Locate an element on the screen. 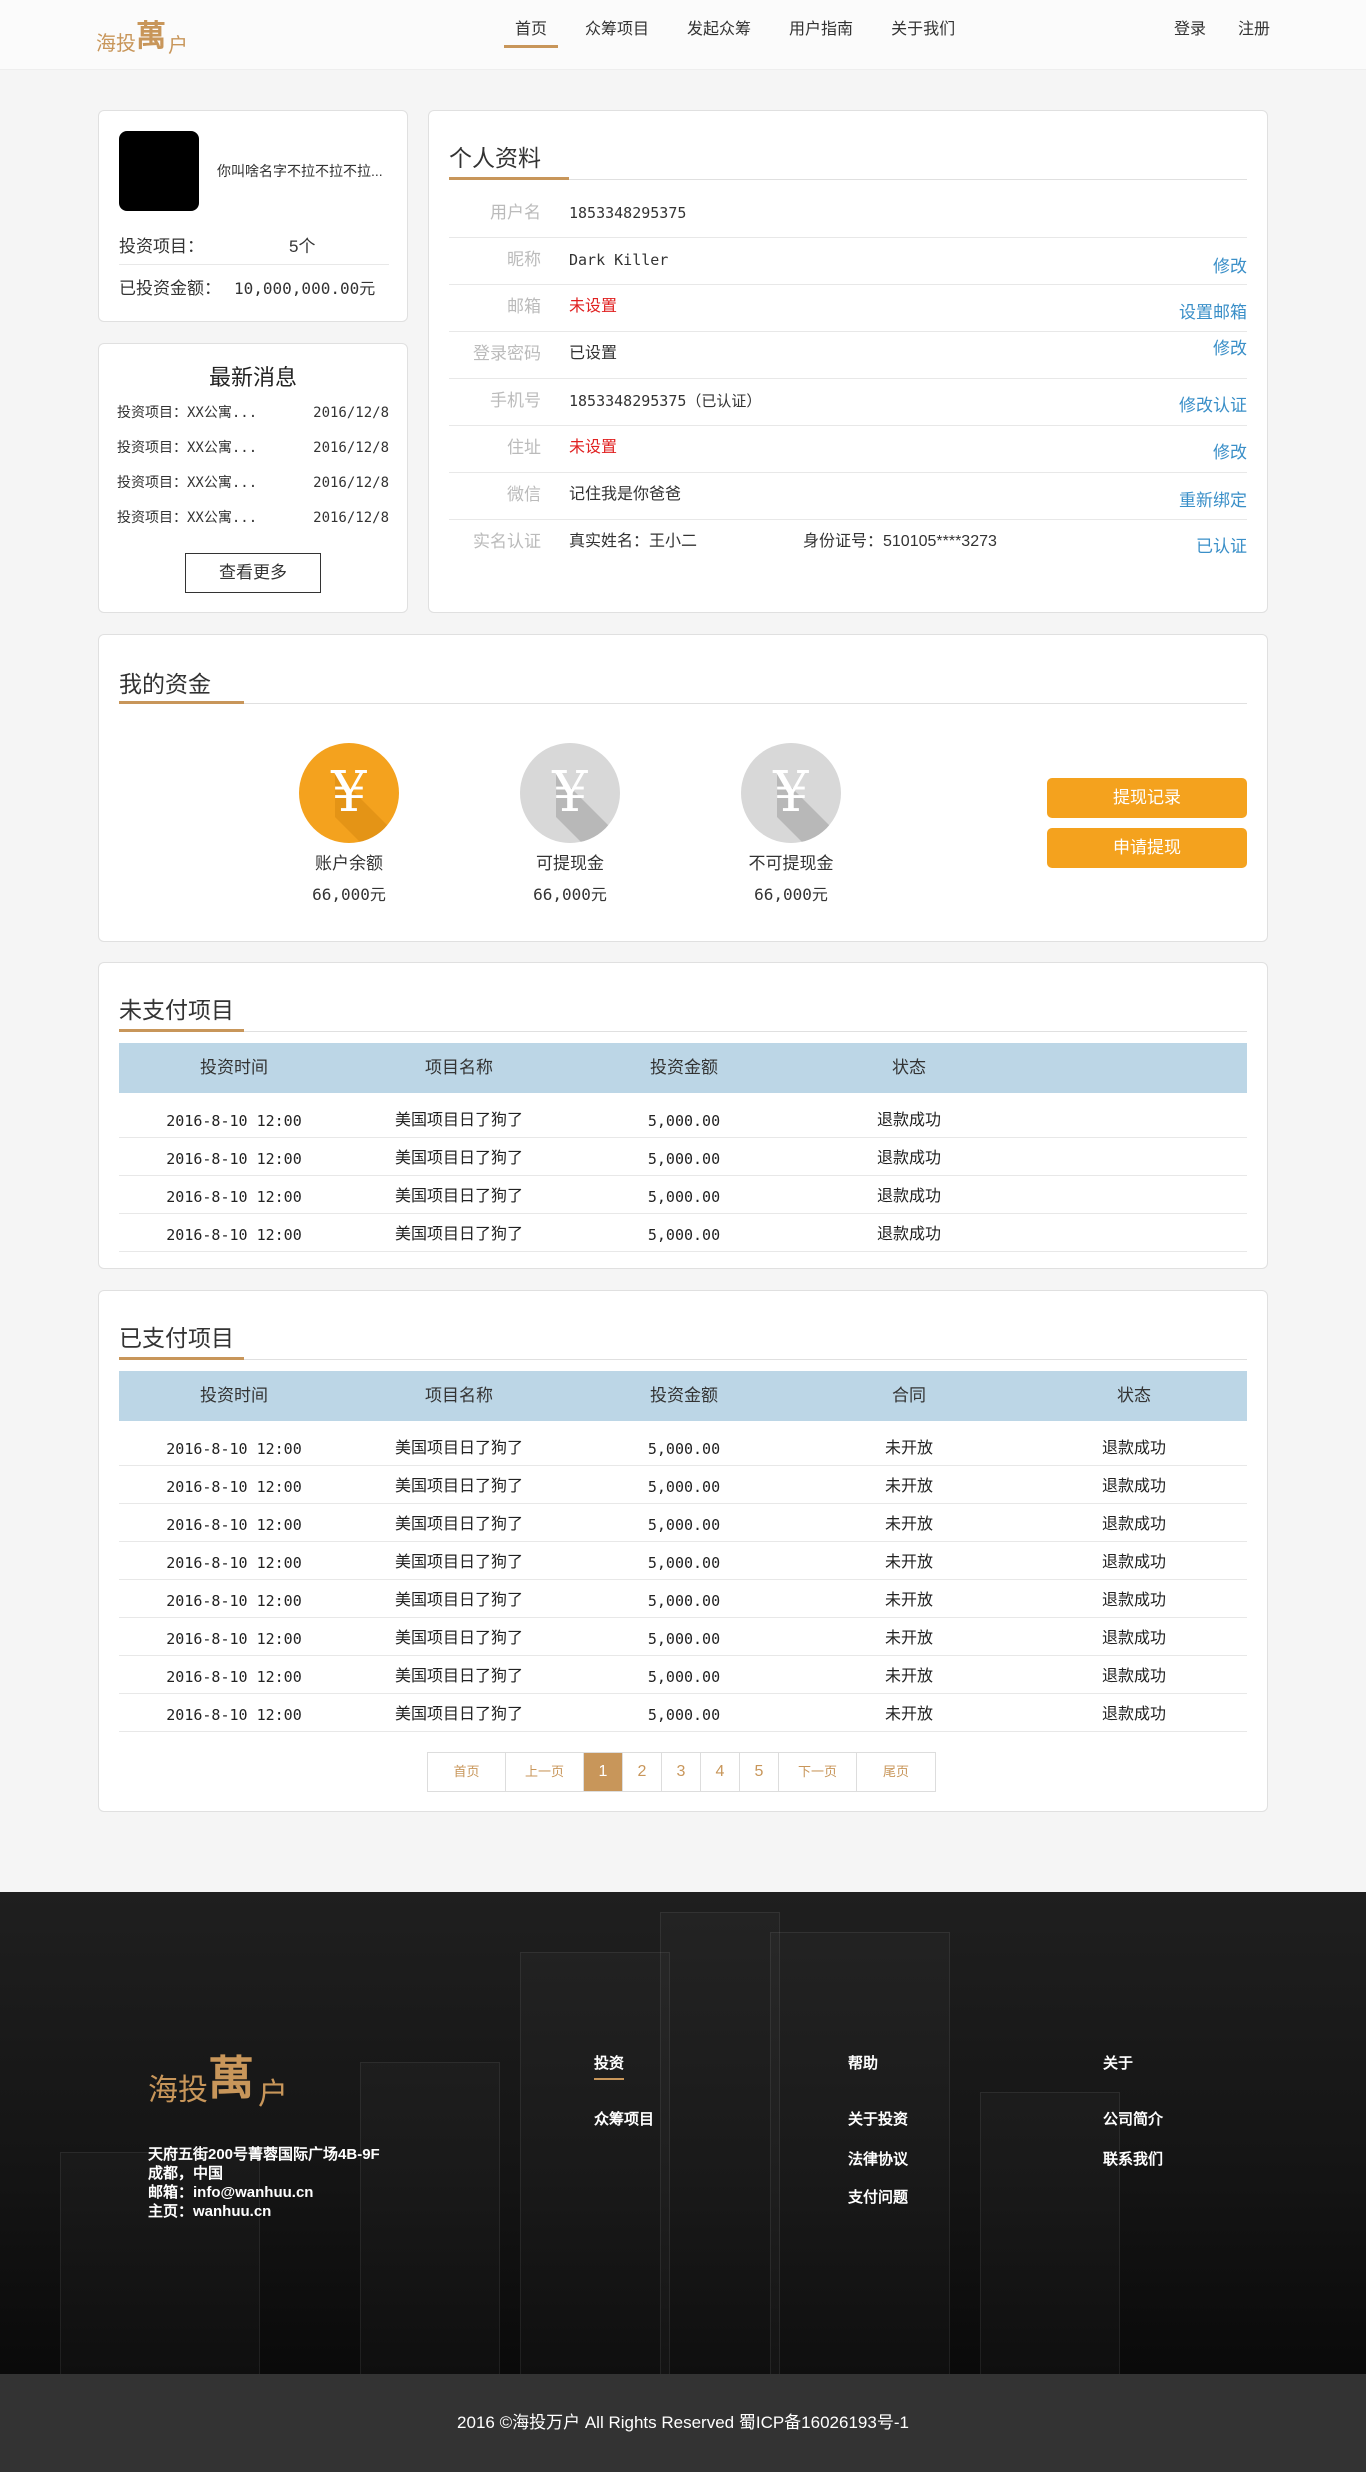 The image size is (1366, 2472). footer-link: 联系我们 is located at coordinates (1133, 2158).